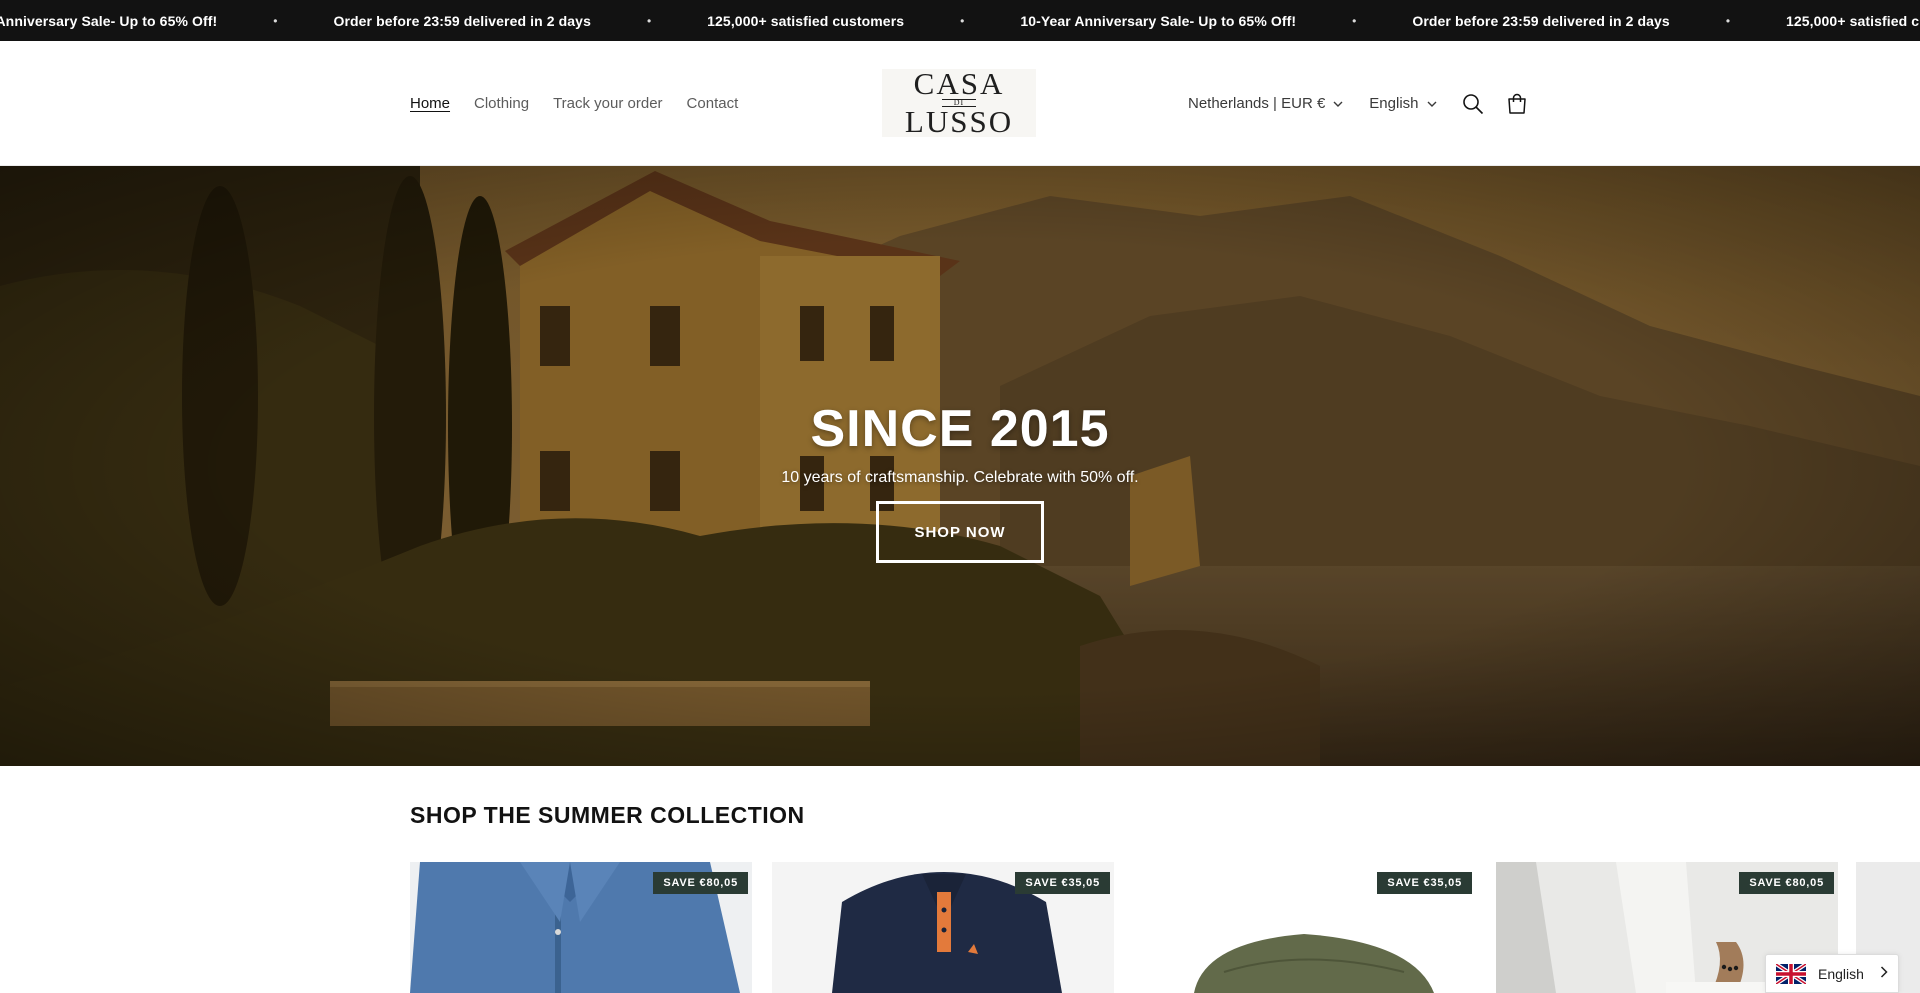 The height and width of the screenshot is (993, 1920). Describe the element at coordinates (960, 532) in the screenshot. I see `shop-now-button: SHOP NOW` at that location.